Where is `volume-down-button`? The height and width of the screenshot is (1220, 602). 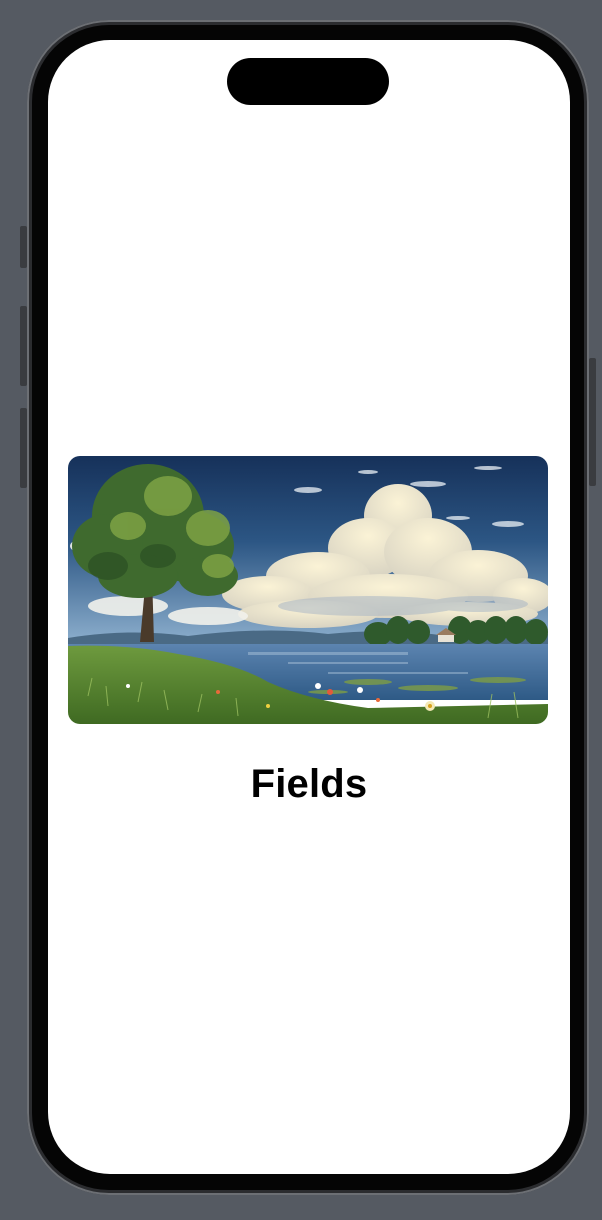
volume-down-button is located at coordinates (23, 448).